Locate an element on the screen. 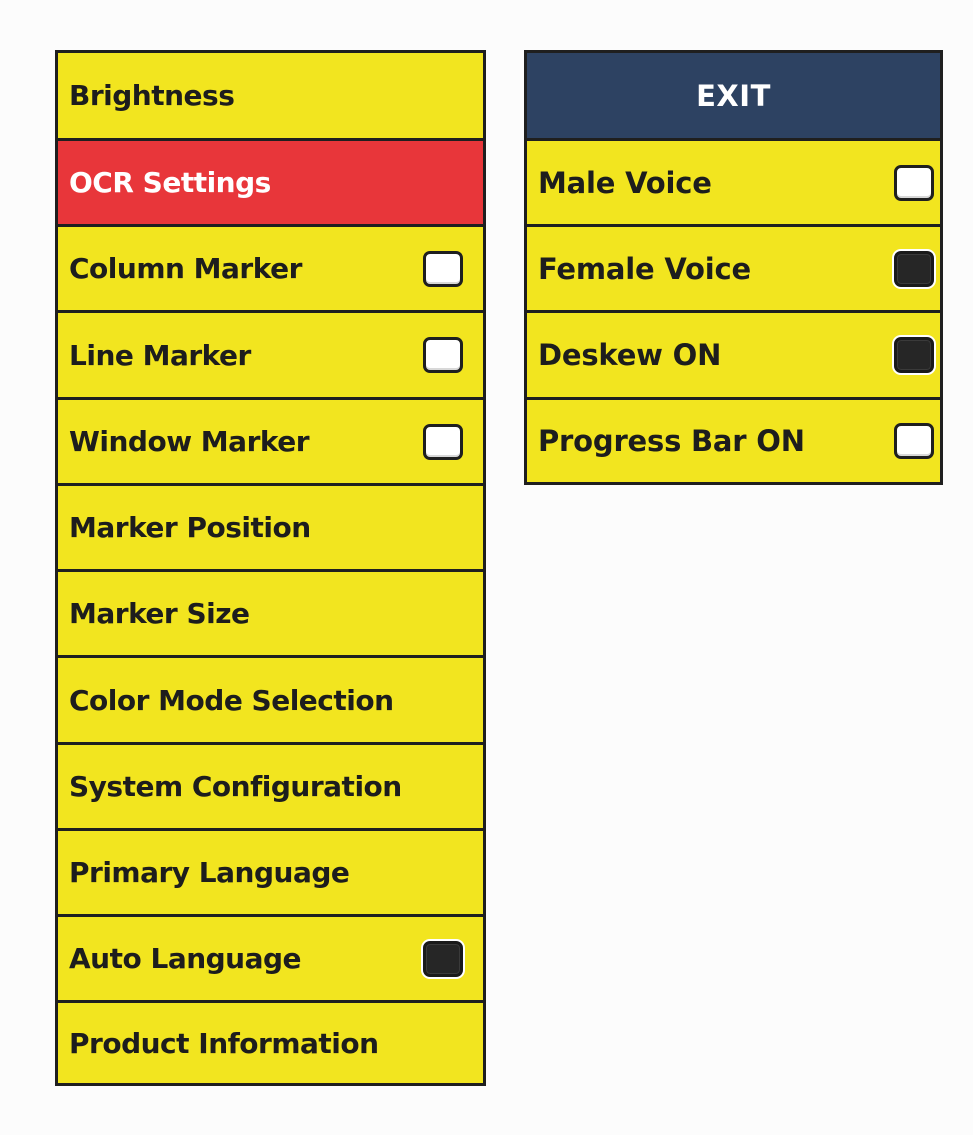  menu-item-brightness: Brightness is located at coordinates (270, 97).